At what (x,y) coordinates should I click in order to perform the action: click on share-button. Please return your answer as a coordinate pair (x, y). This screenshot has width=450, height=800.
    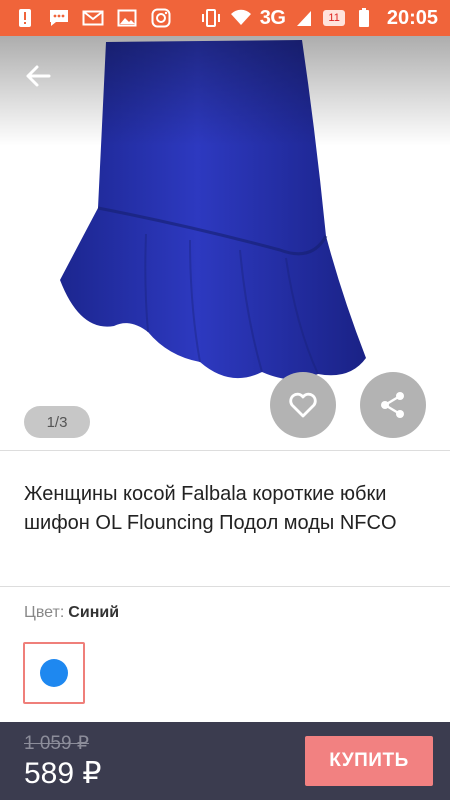
    Looking at the image, I should click on (393, 405).